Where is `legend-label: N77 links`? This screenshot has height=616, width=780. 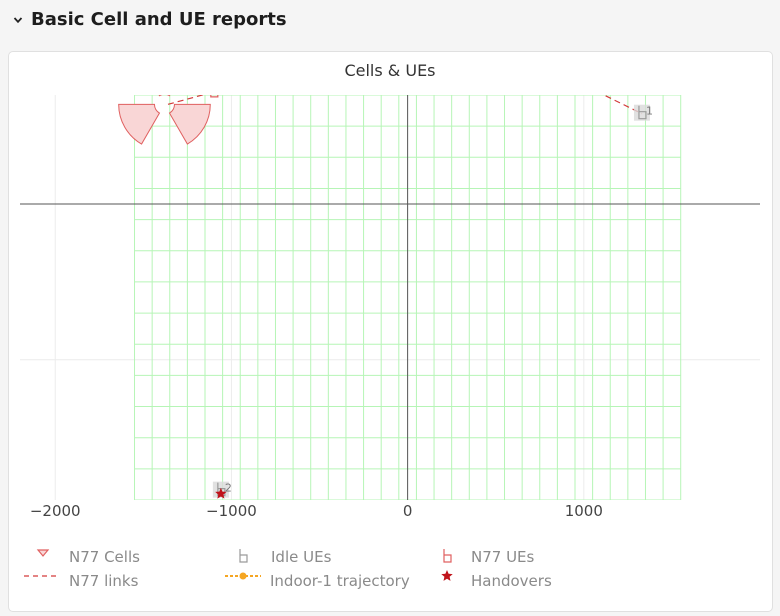 legend-label: N77 links is located at coordinates (104, 581).